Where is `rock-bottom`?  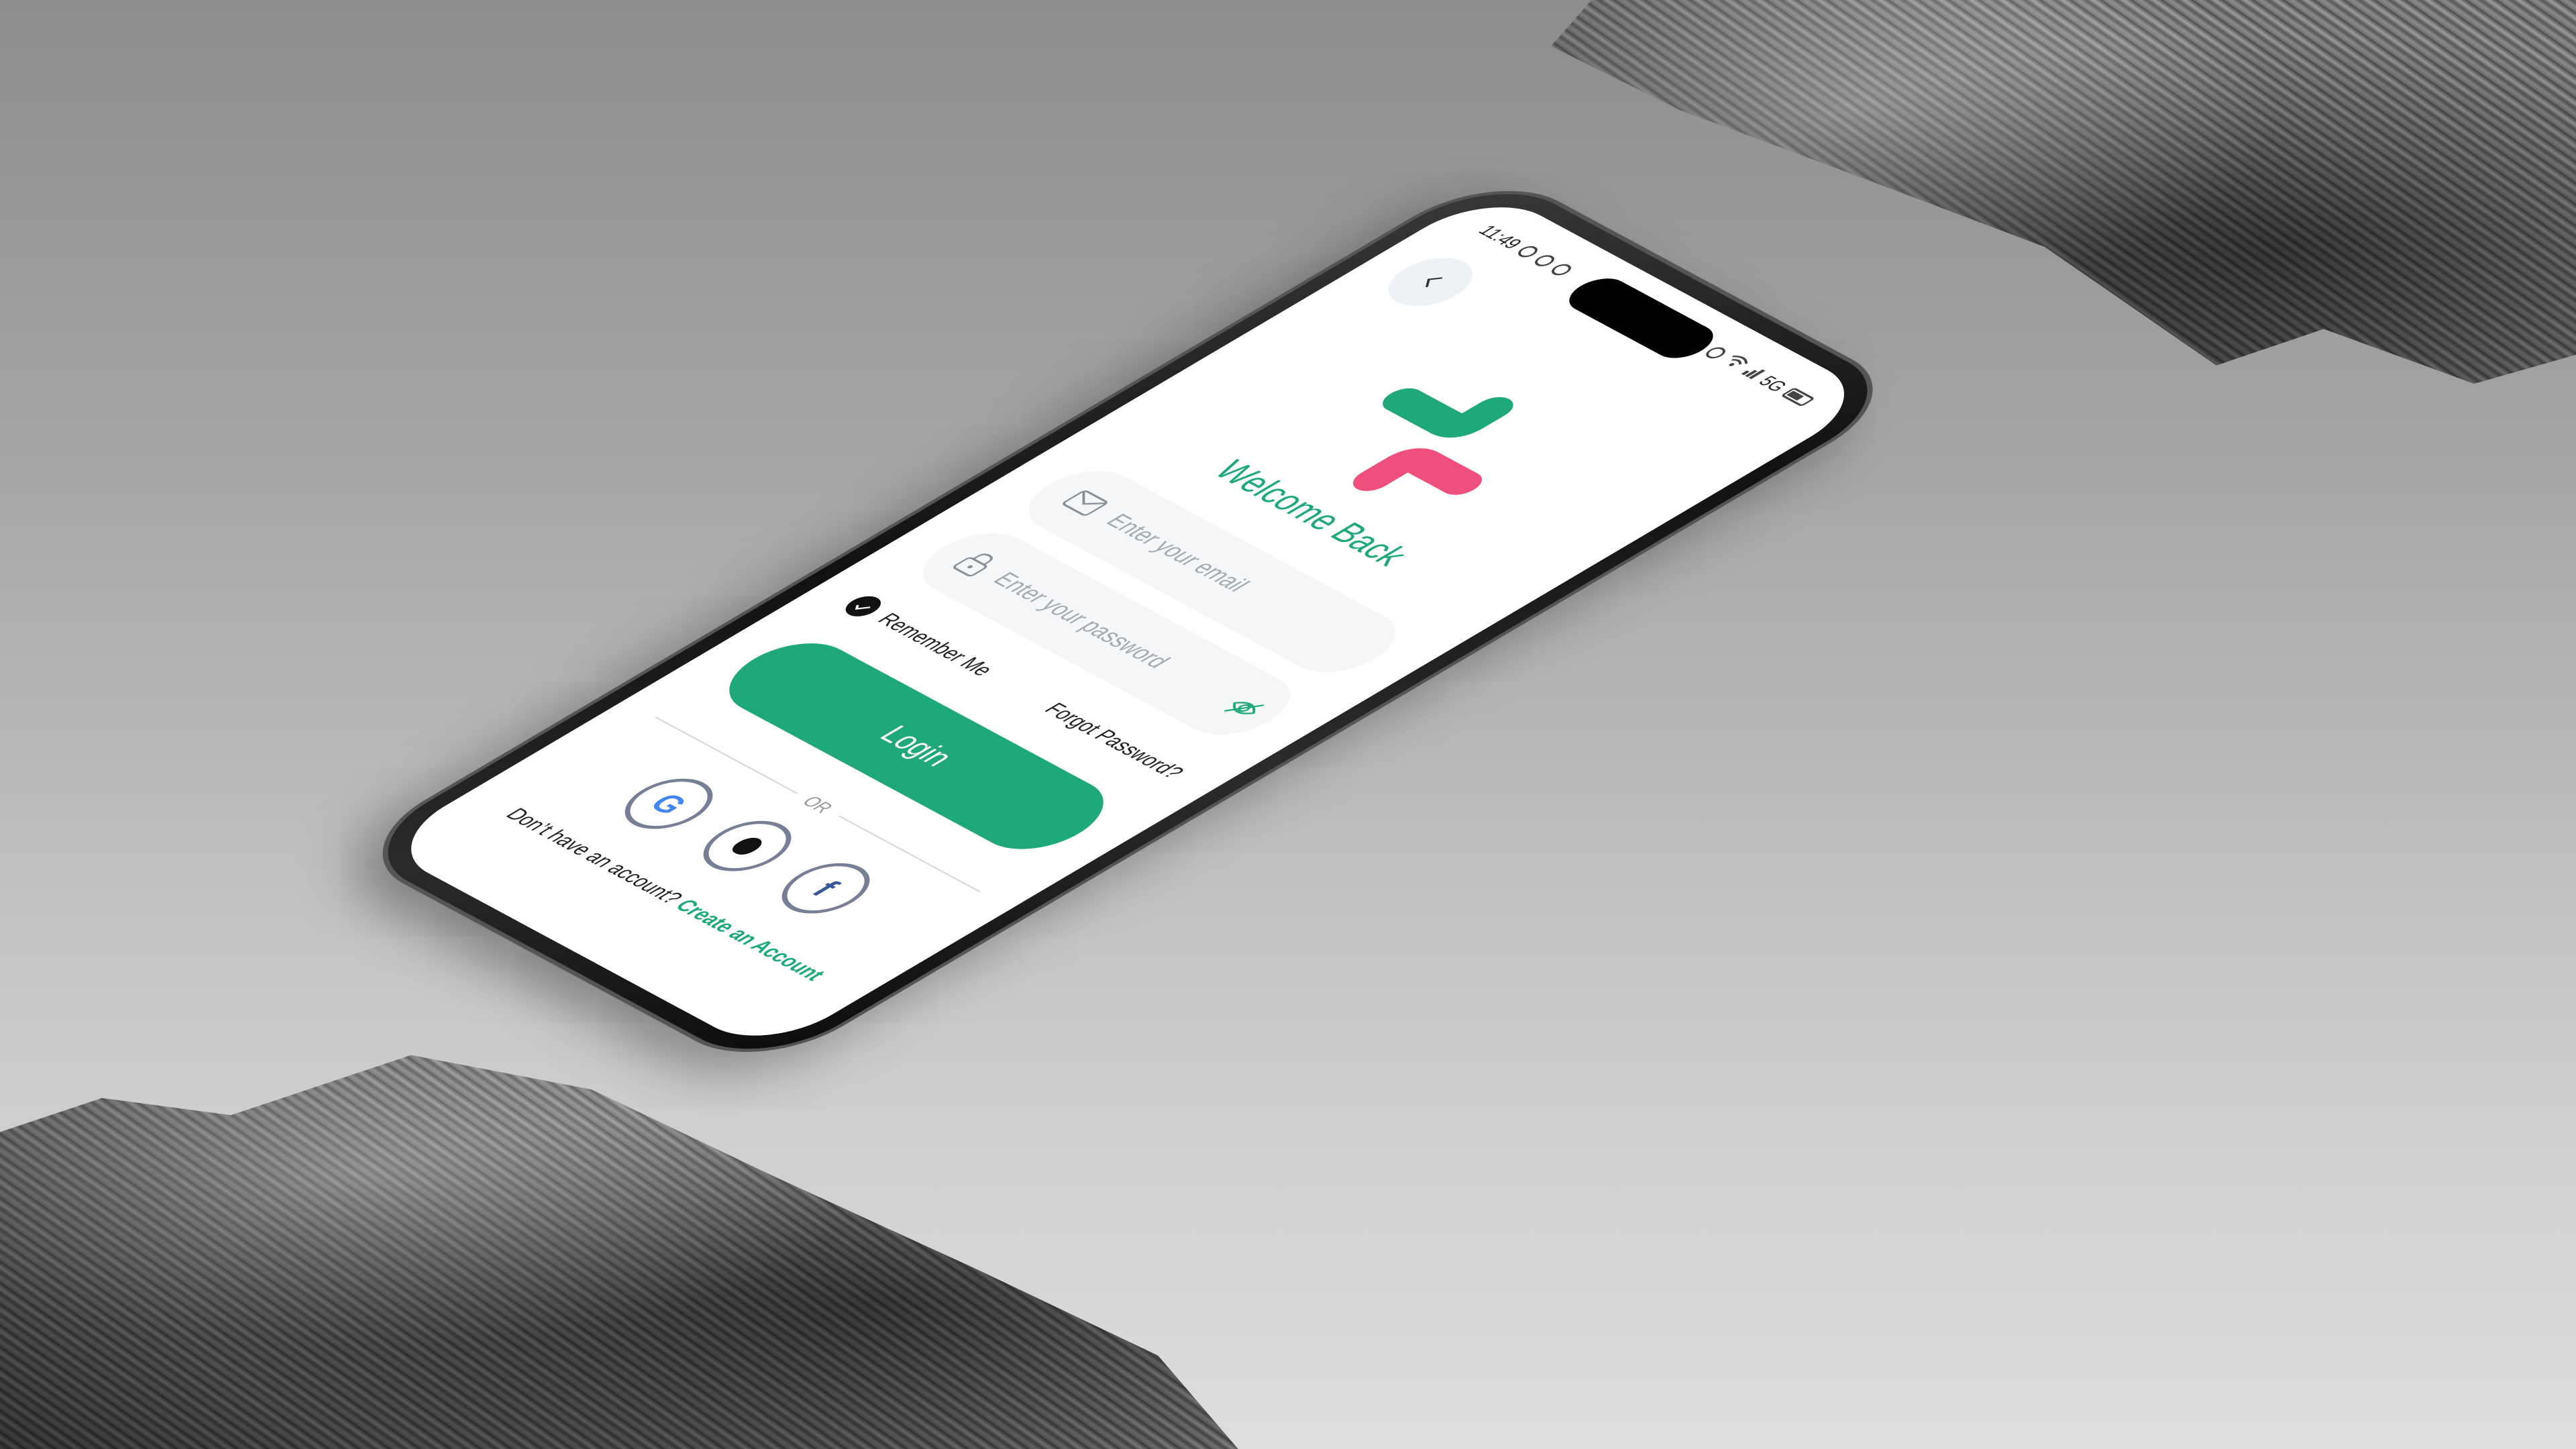
rock-bottom is located at coordinates (630, 1252).